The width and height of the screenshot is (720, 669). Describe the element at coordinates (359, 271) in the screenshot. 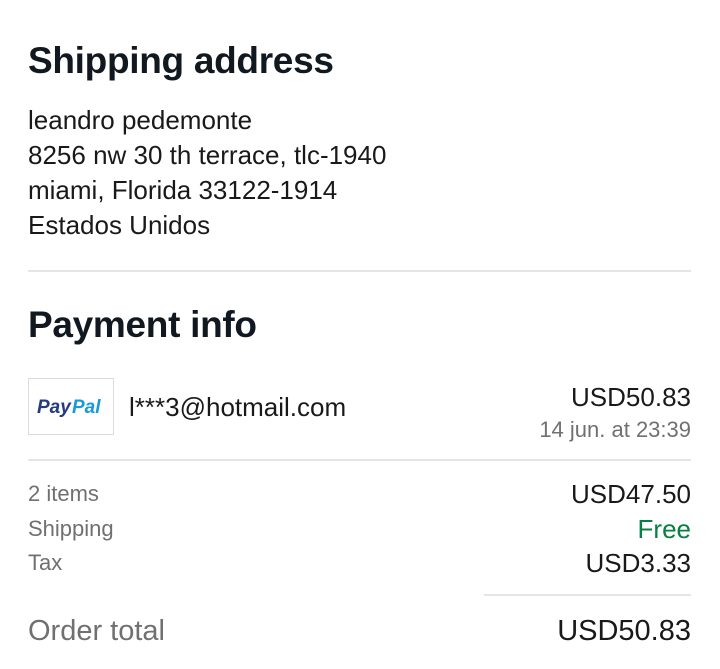

I see `section-divider` at that location.